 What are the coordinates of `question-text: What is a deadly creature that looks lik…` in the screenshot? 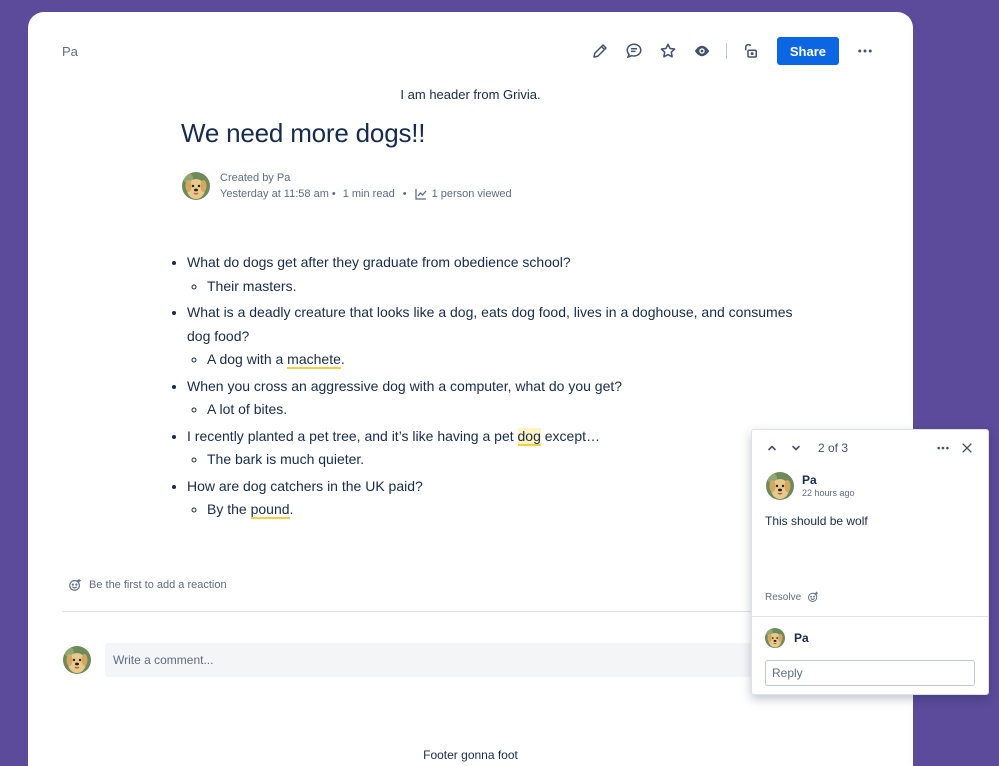 It's located at (490, 324).